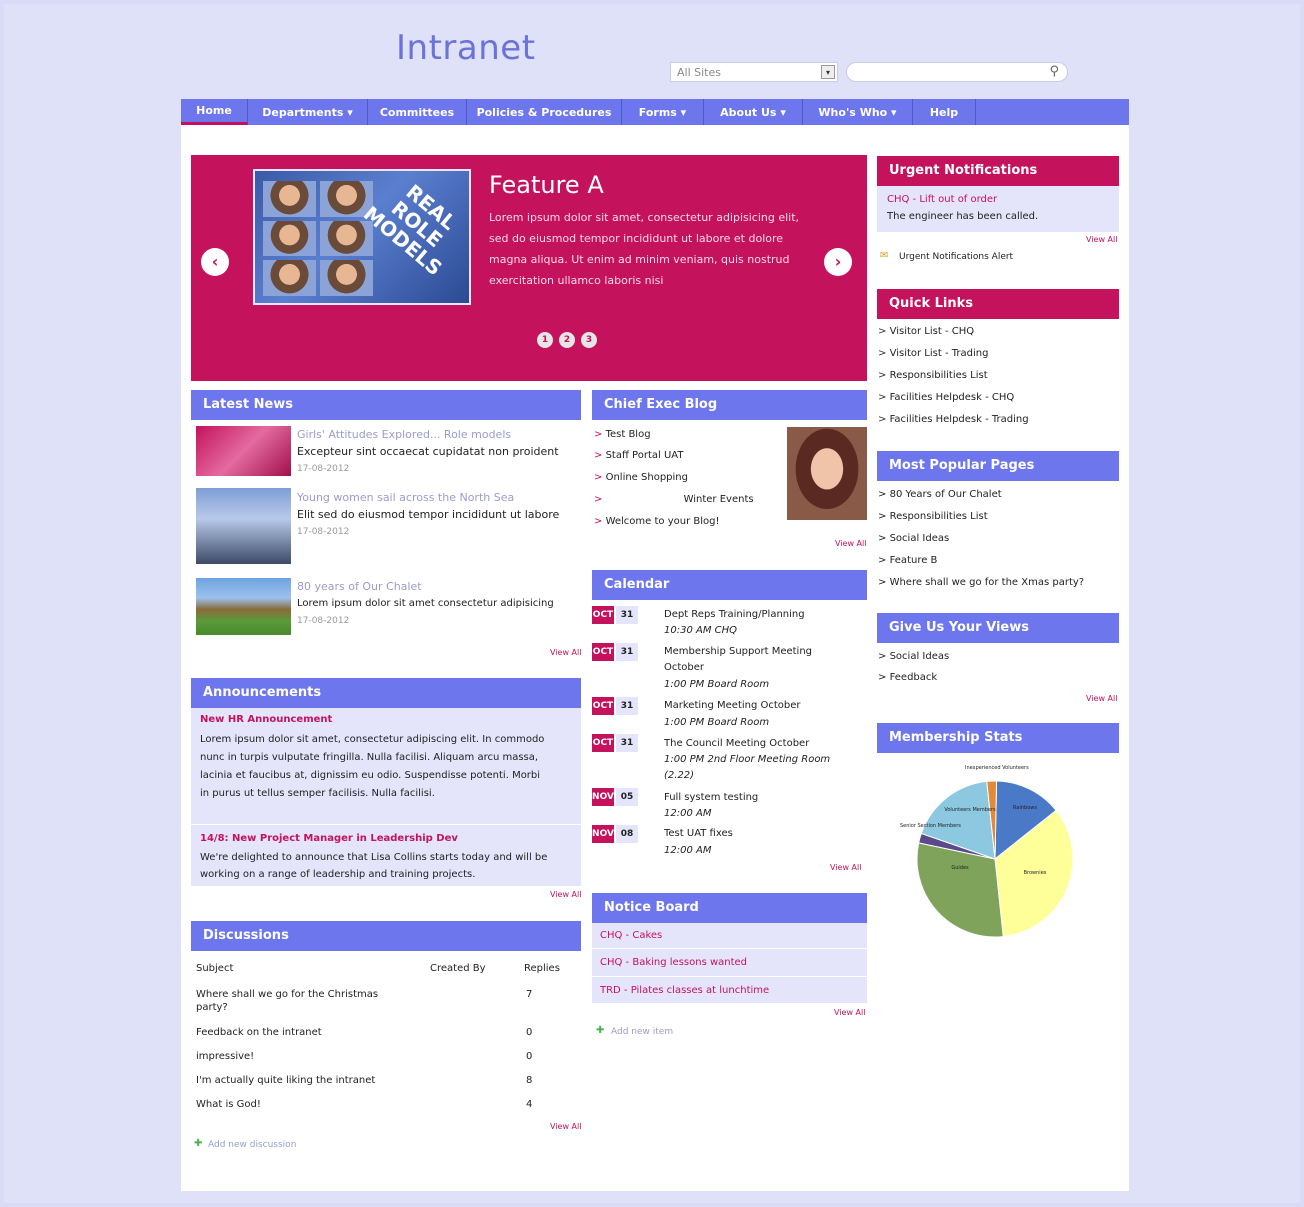 The image size is (1304, 1207). Describe the element at coordinates (458, 969) in the screenshot. I see `column-header-created-by: Created By` at that location.